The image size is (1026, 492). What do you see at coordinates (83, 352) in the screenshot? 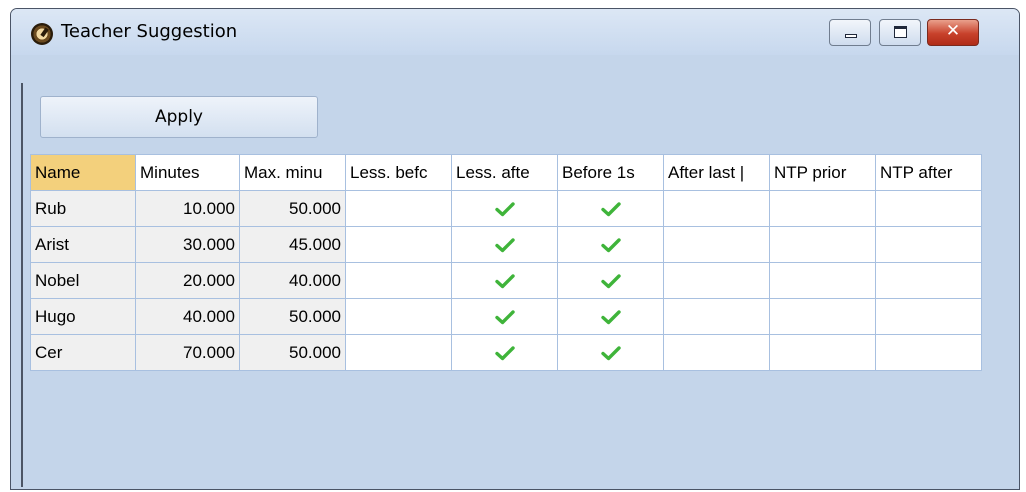
I see `name-cell: Cer` at bounding box center [83, 352].